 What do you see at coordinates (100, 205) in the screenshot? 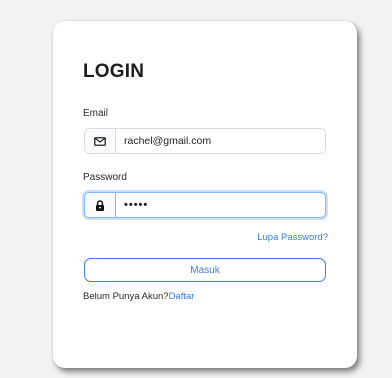
I see `lock-icon` at bounding box center [100, 205].